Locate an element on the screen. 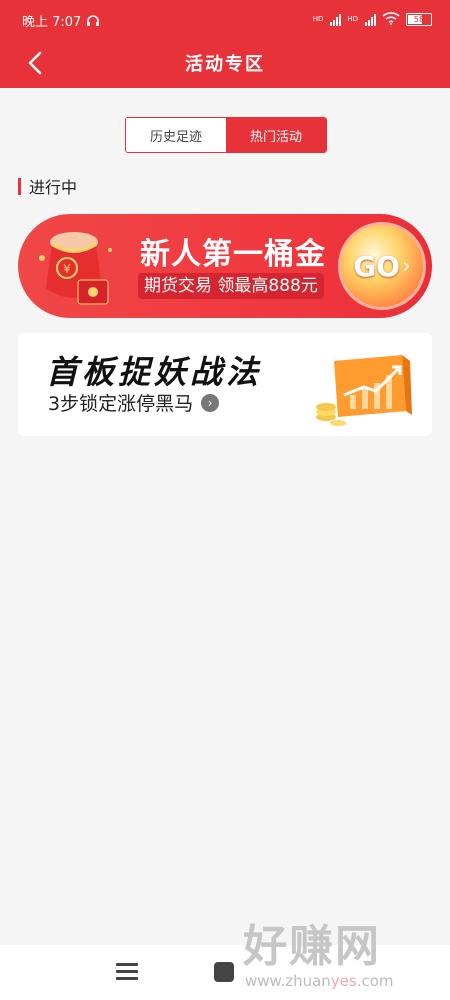 Image resolution: width=450 pixels, height=1000 pixels. go-button: GO › is located at coordinates (382, 266).